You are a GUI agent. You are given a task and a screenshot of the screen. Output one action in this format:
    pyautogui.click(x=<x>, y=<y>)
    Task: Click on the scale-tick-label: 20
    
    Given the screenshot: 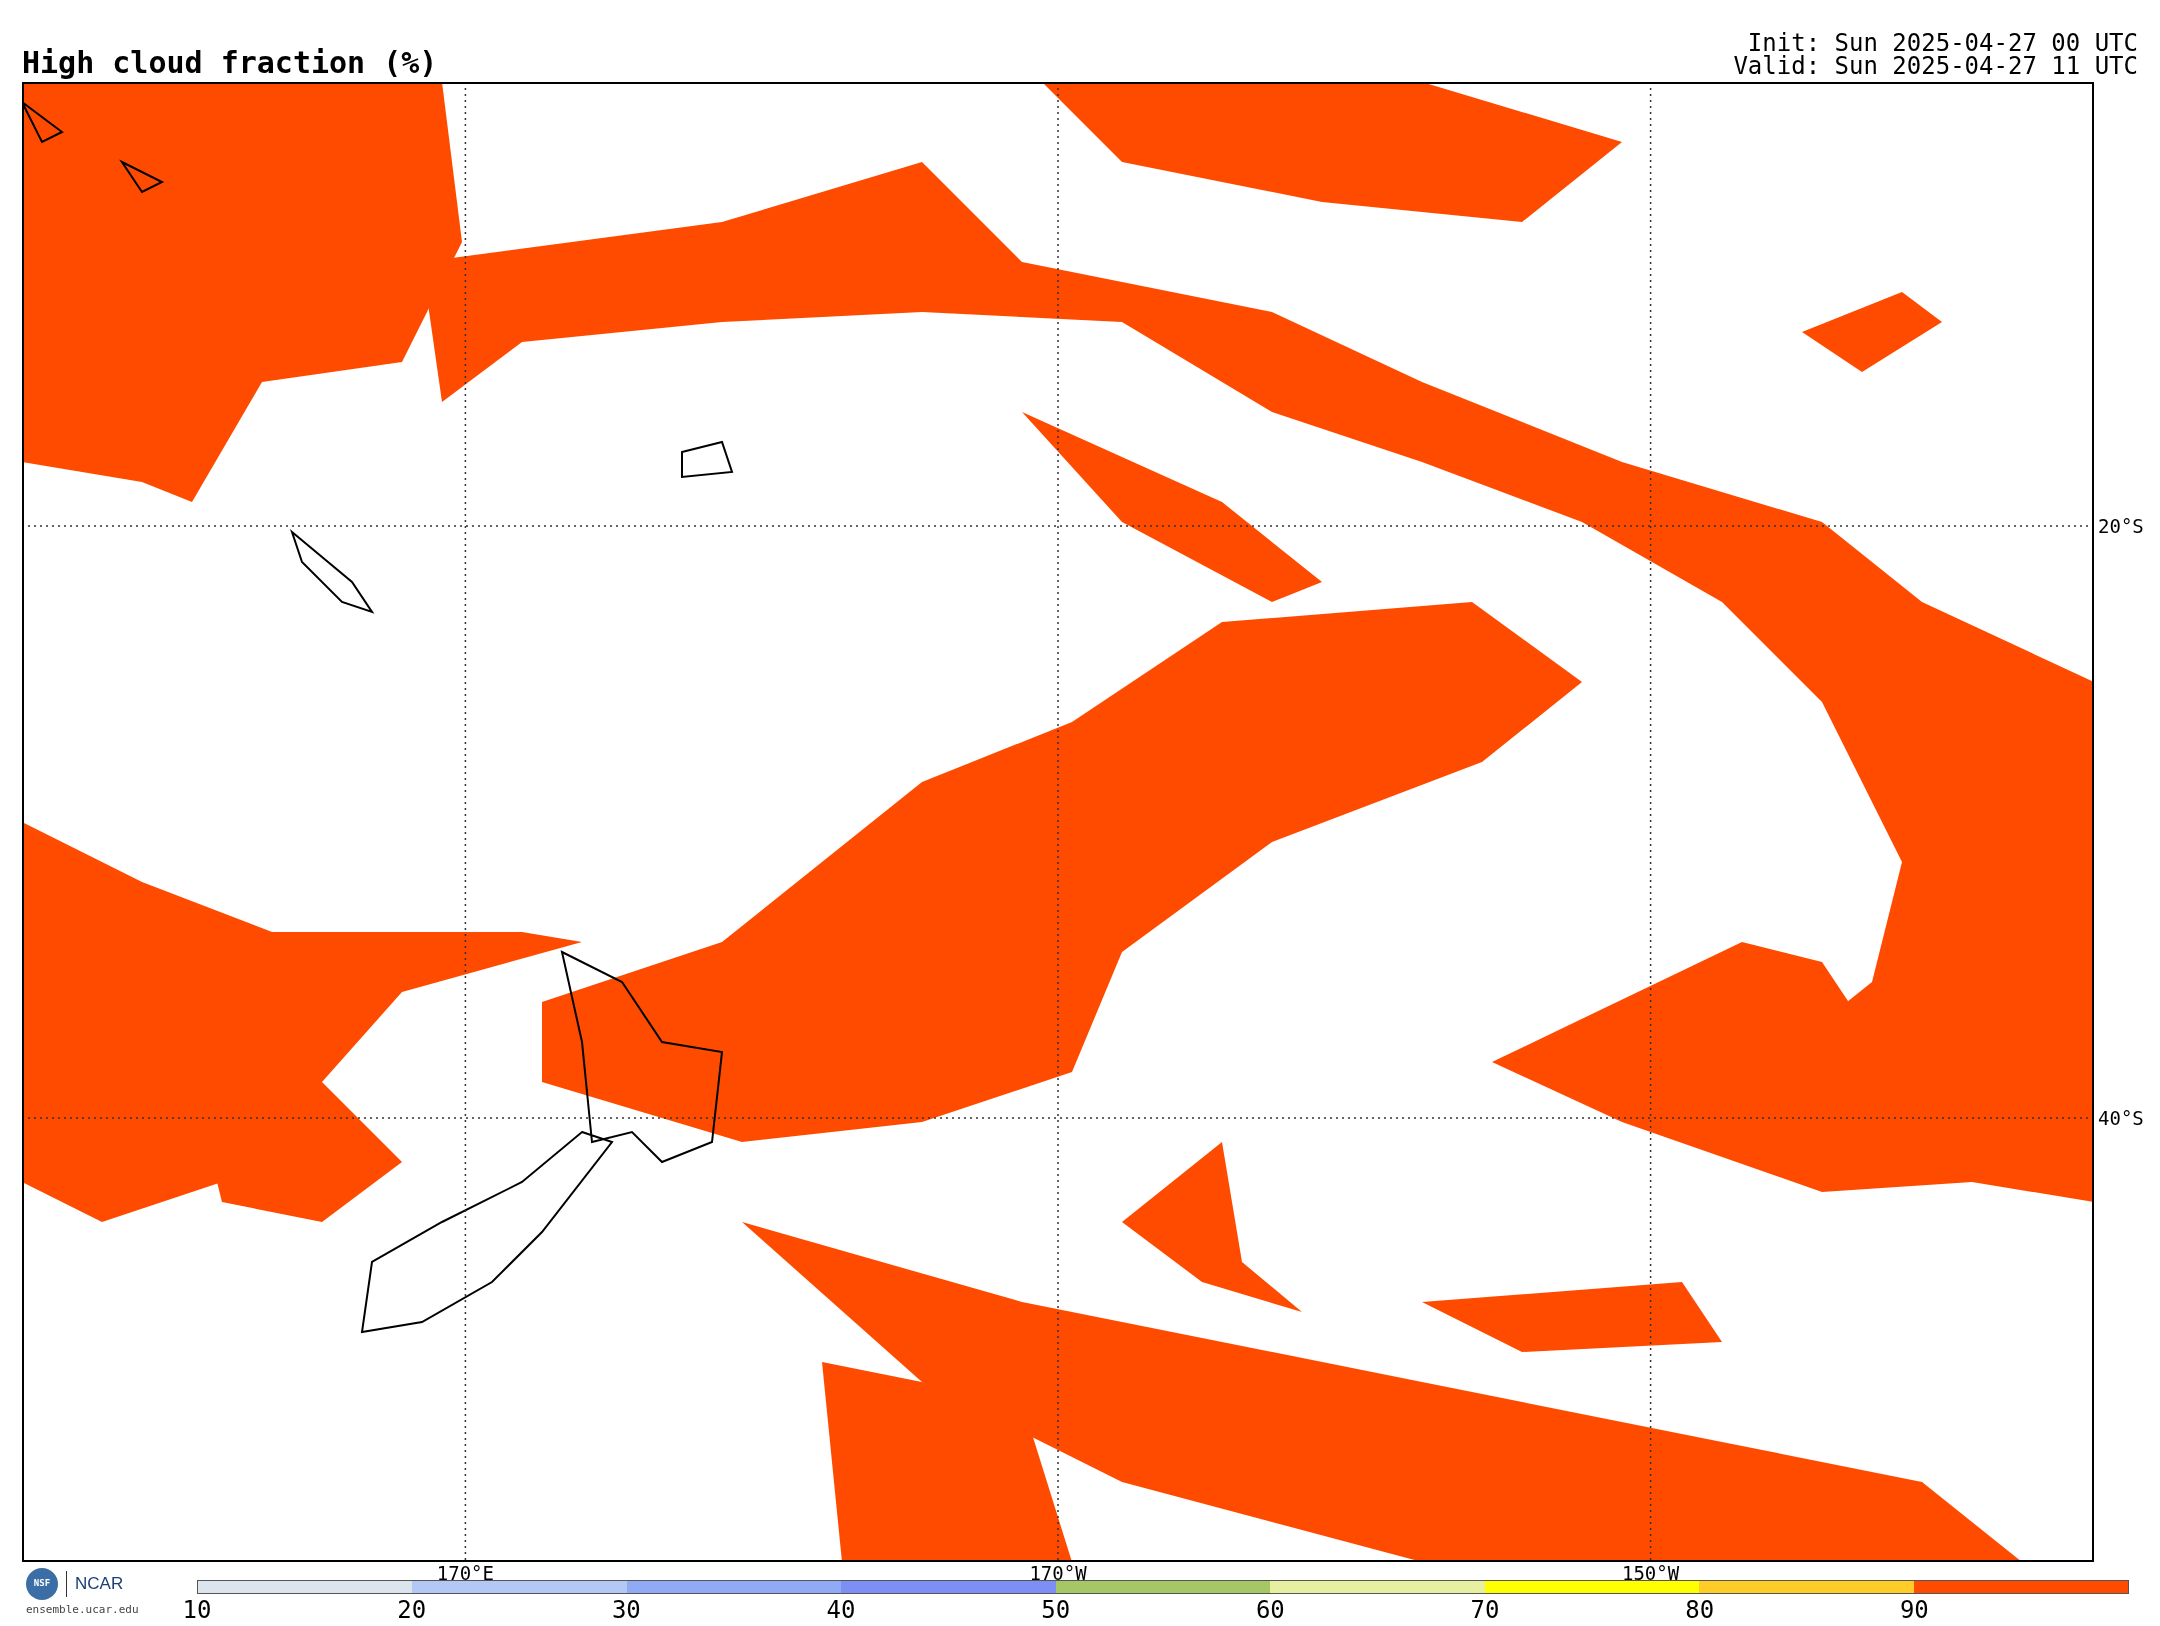 What is the action you would take?
    pyautogui.click(x=412, y=1610)
    